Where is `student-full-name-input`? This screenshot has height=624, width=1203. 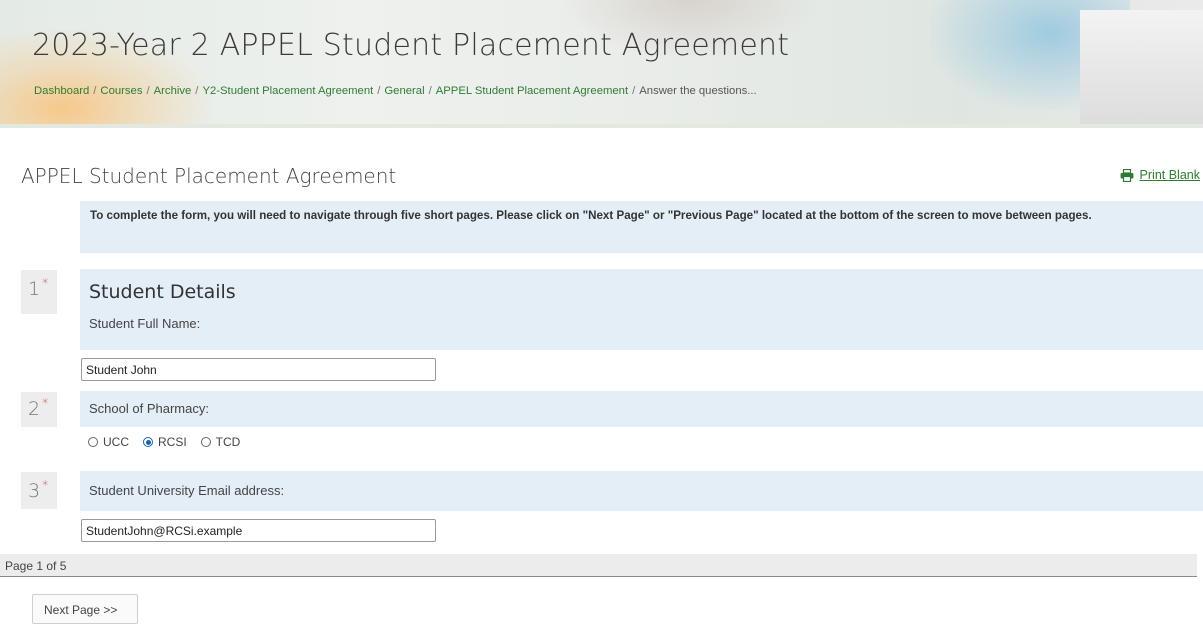 student-full-name-input is located at coordinates (258, 369).